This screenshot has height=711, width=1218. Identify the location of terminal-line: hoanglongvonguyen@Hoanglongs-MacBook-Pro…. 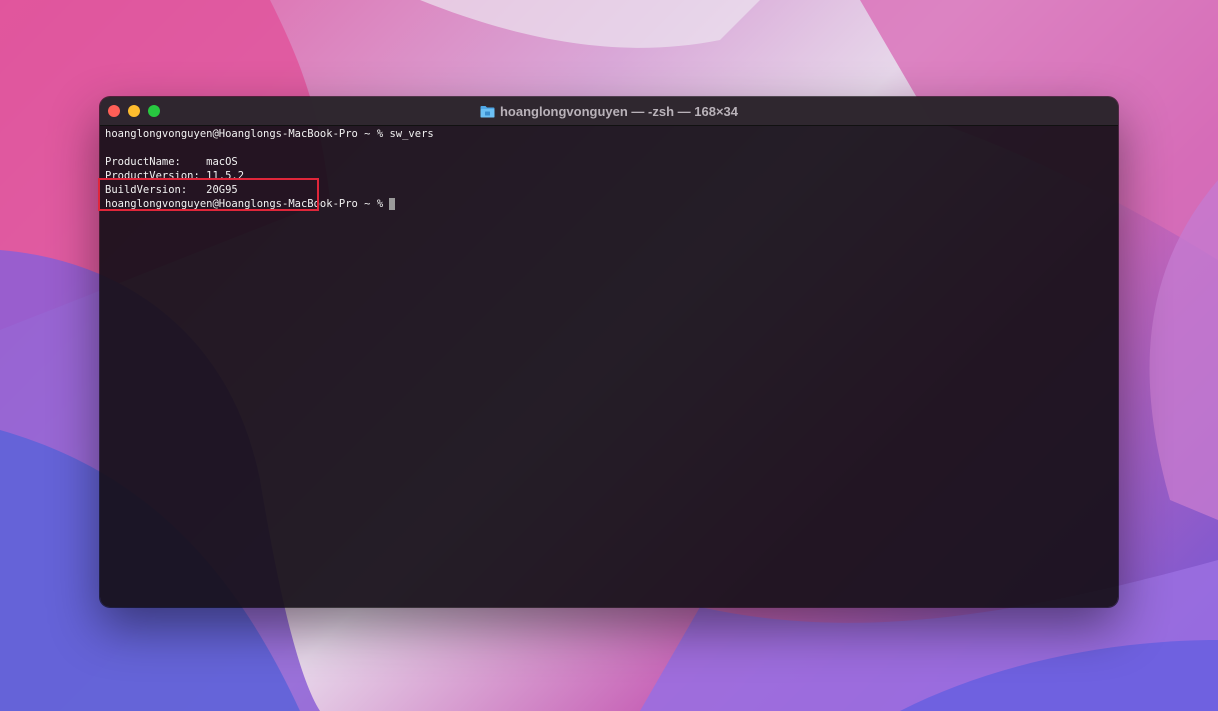
(269, 134).